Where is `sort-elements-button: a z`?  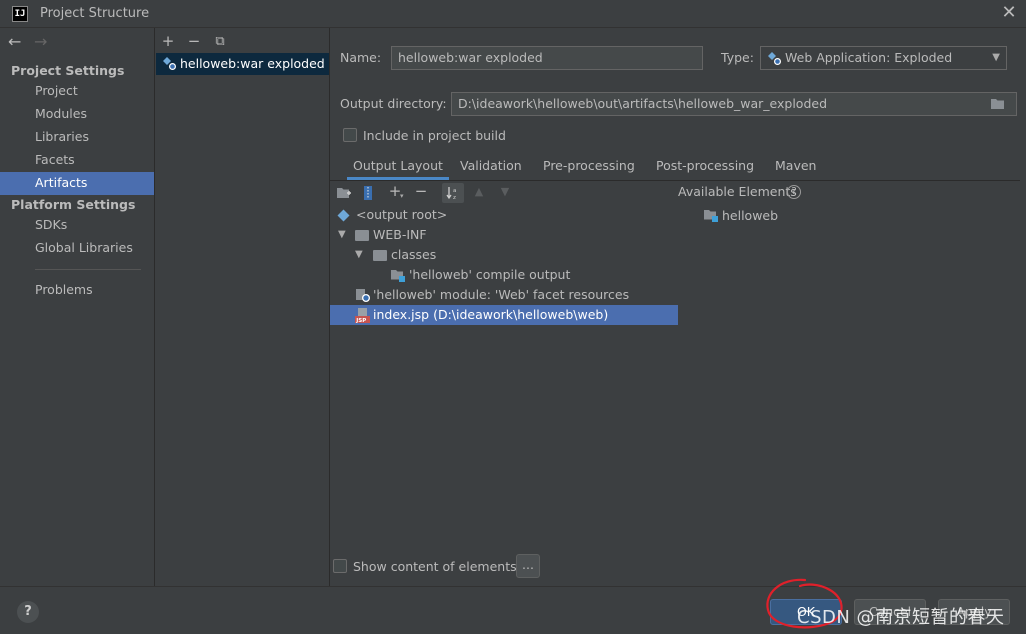
sort-elements-button: a z is located at coordinates (453, 193).